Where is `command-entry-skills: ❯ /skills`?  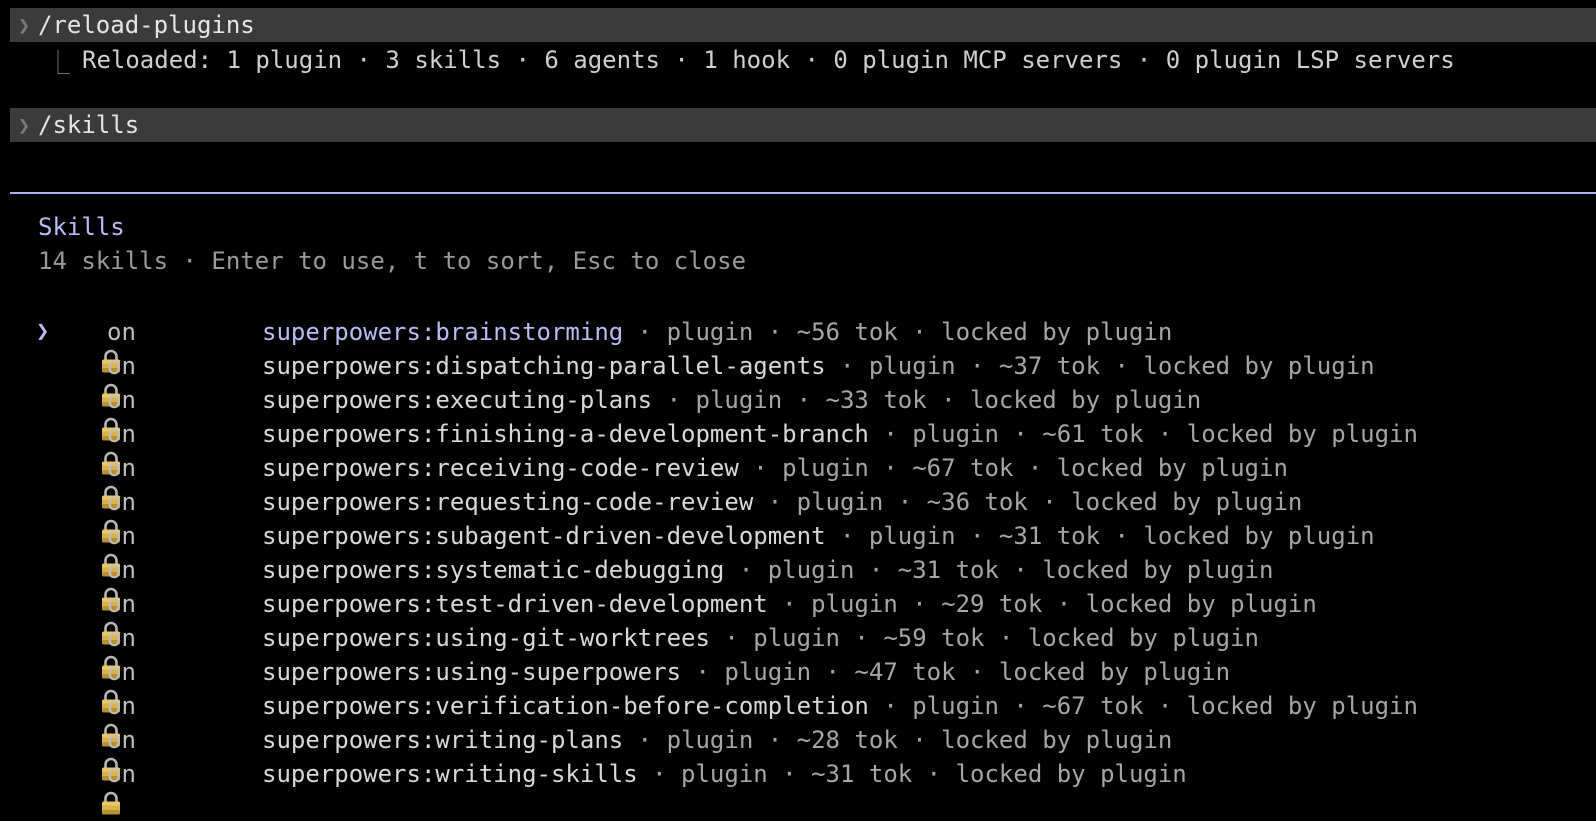
command-entry-skills: ❯ /skills is located at coordinates (803, 125).